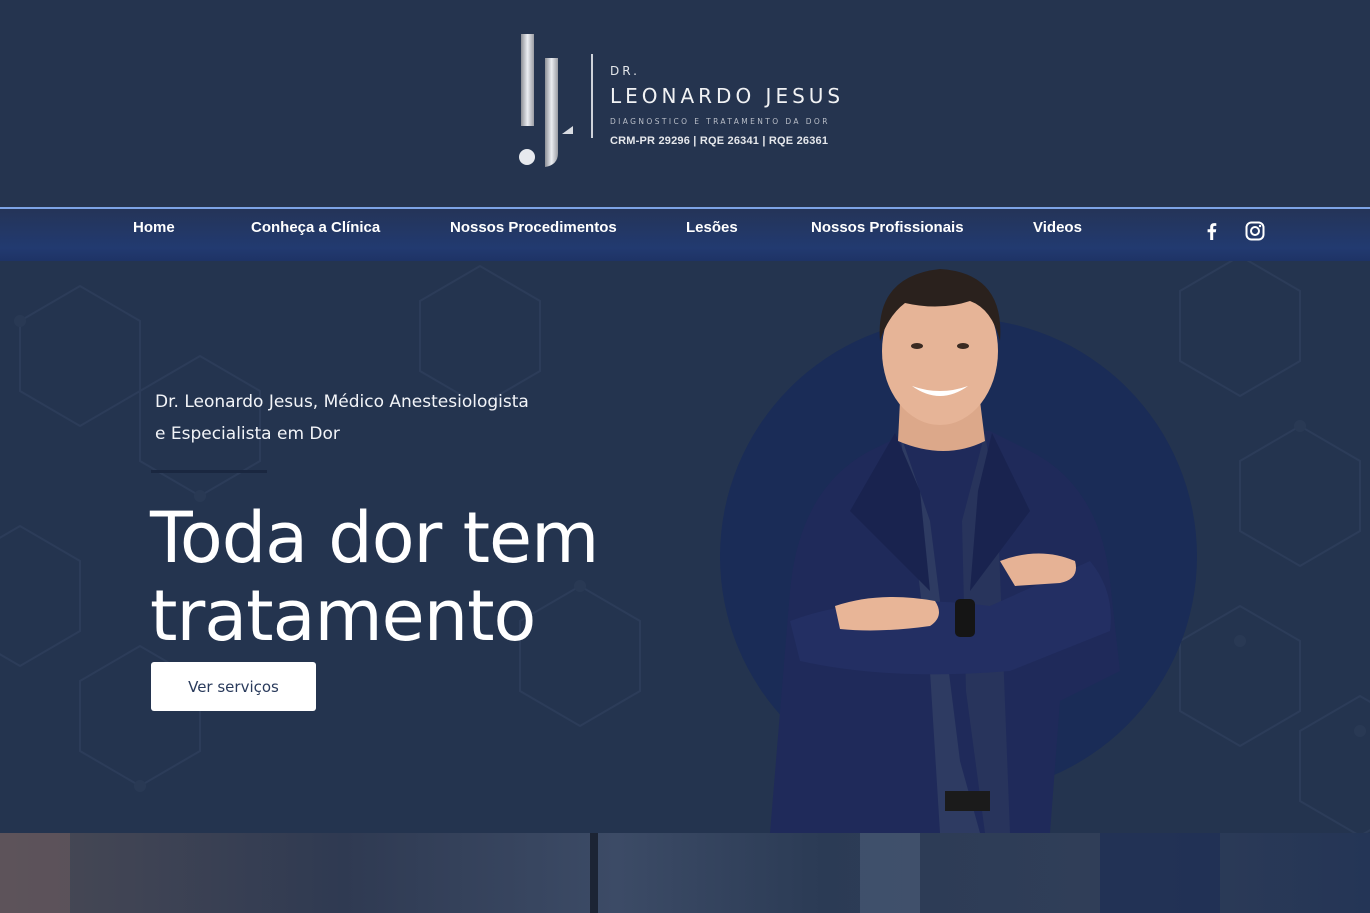  What do you see at coordinates (625, 71) in the screenshot?
I see `logo-dr: DR.` at bounding box center [625, 71].